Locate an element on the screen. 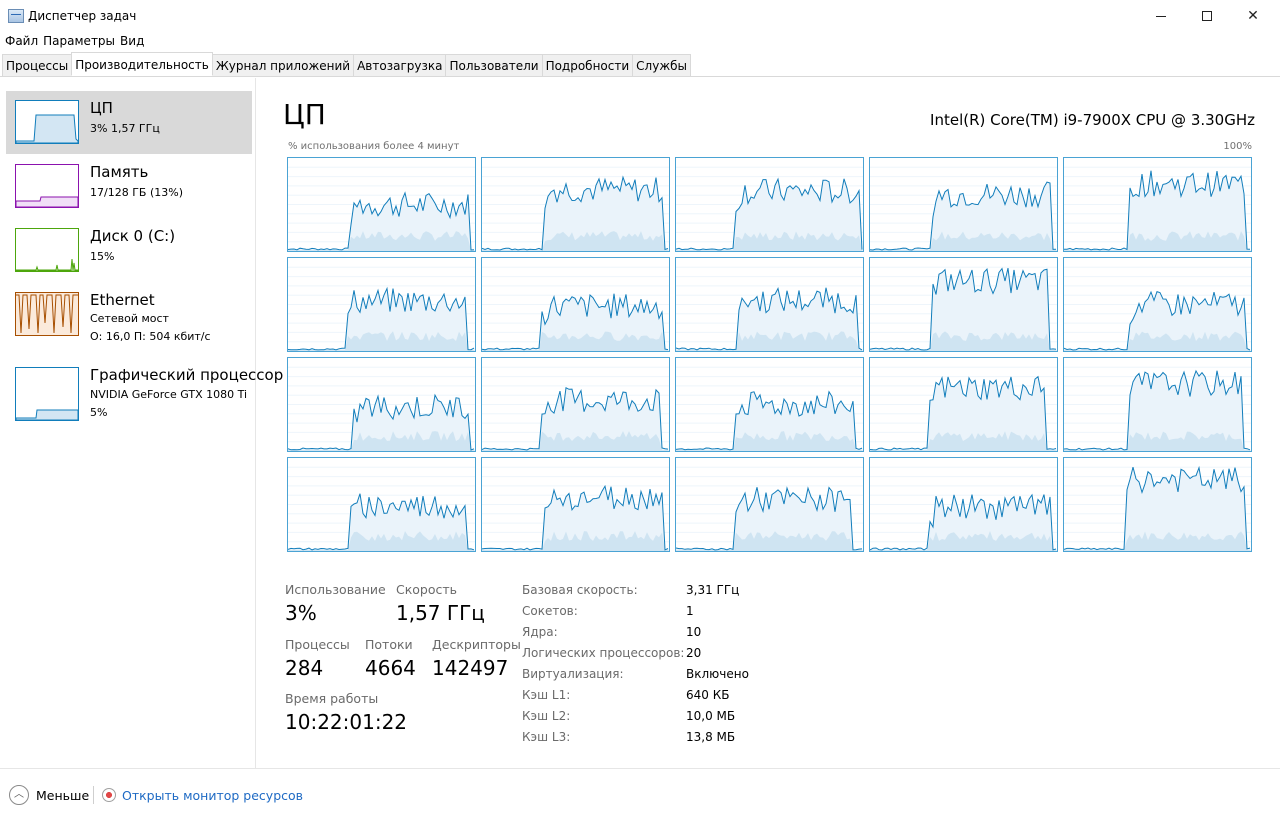  sidebar-item-subtitle: 15% is located at coordinates (102, 256).